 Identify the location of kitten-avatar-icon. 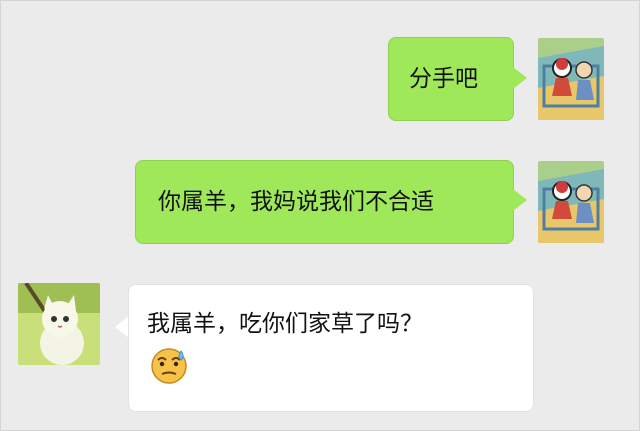
(59, 324).